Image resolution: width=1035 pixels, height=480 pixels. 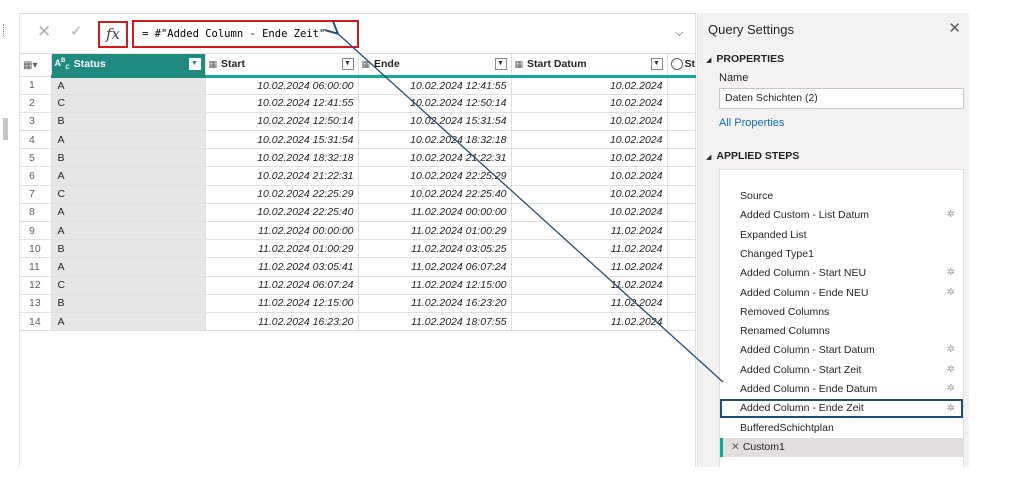 I want to click on commit-check-icon: ✓, so click(x=76, y=31).